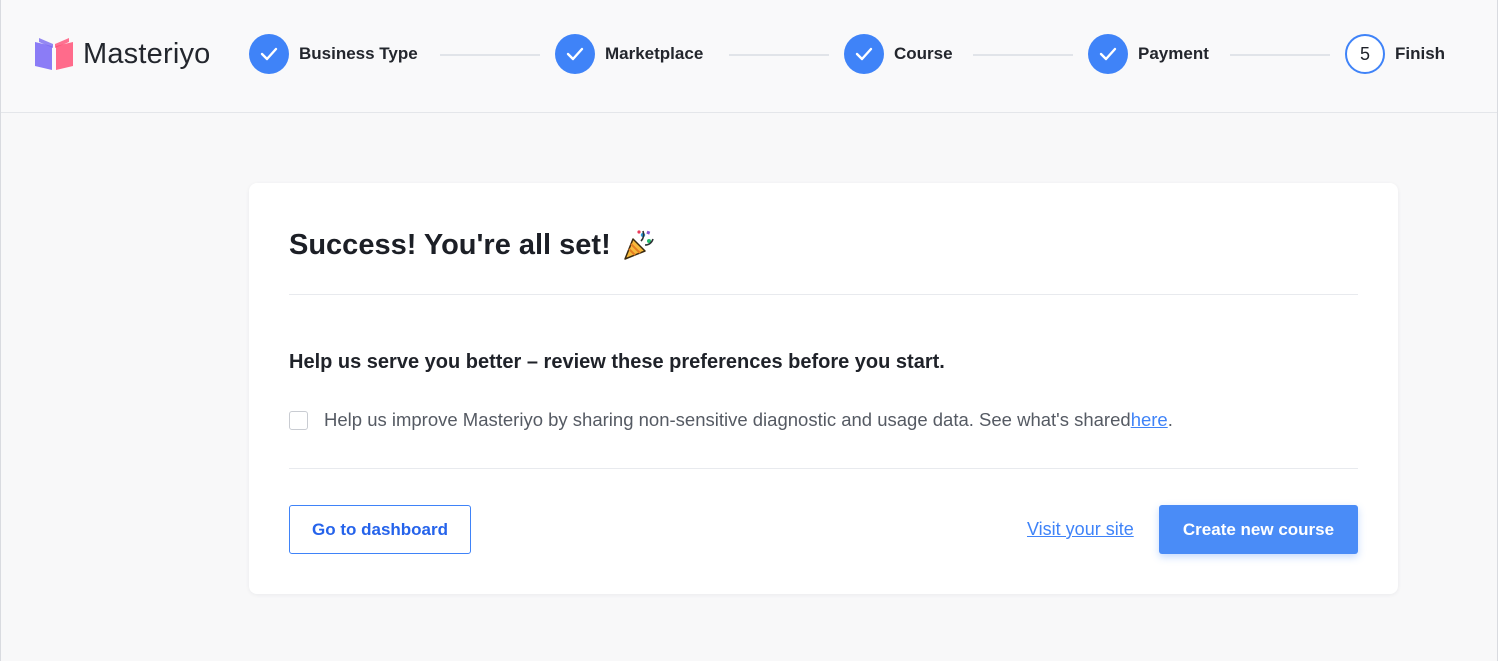  What do you see at coordinates (298, 420) in the screenshot?
I see `usage-data-checkbox` at bounding box center [298, 420].